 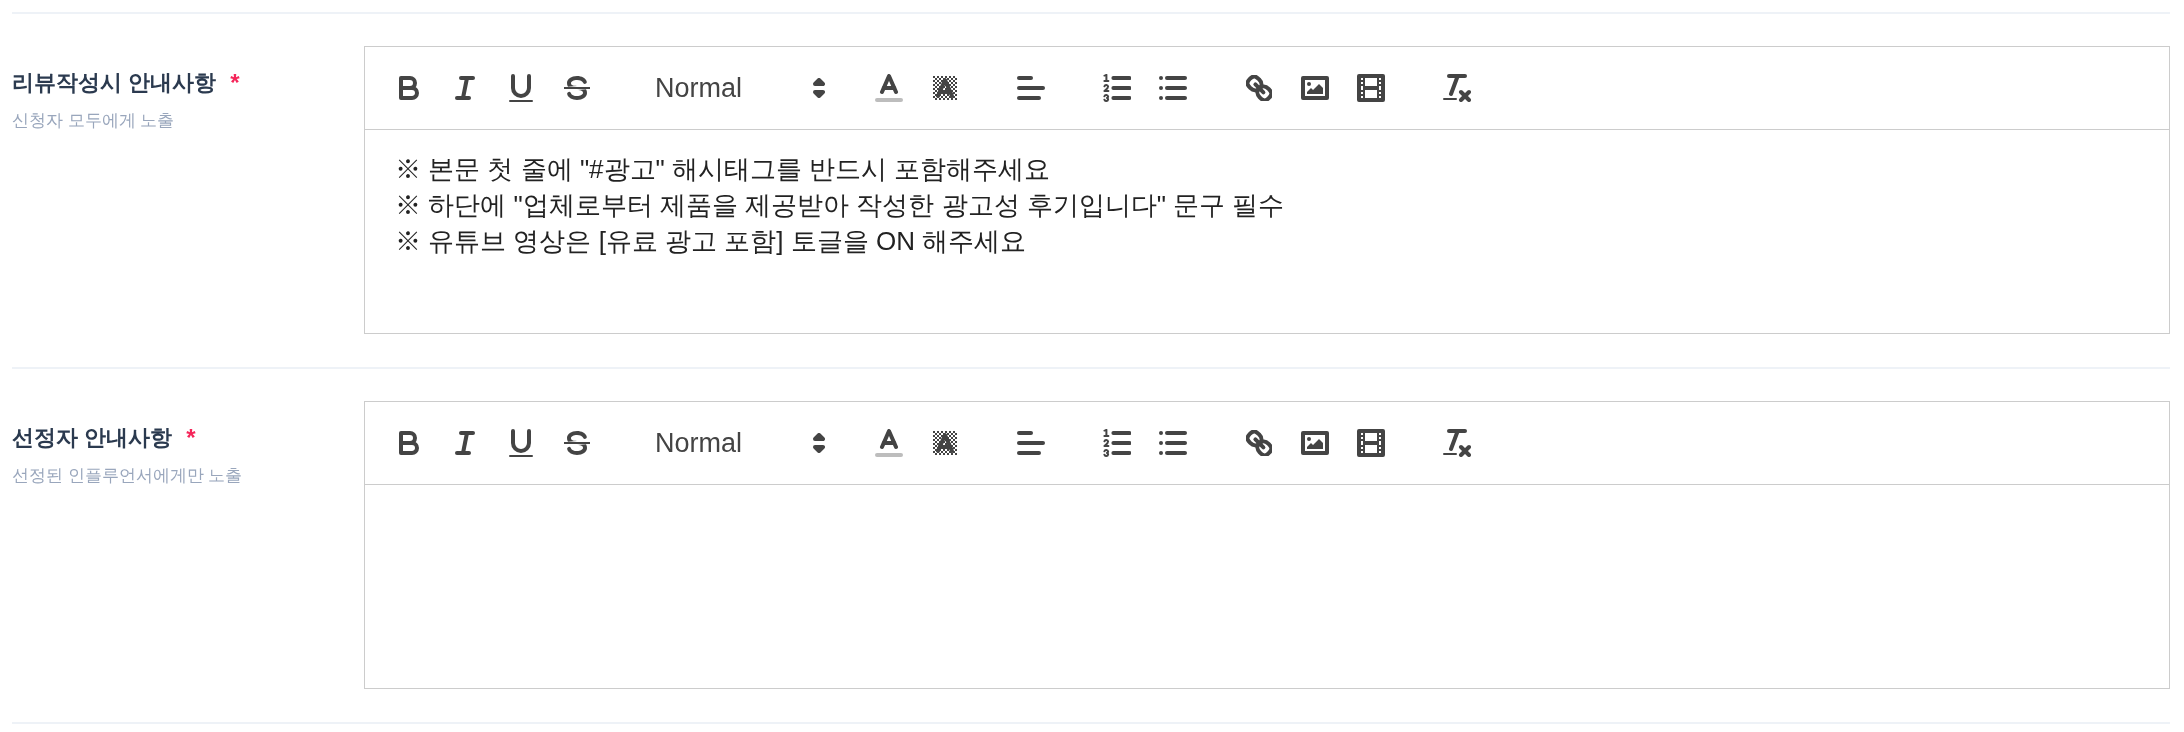 I want to click on field-hint: 신청자 모두에게 노출, so click(x=94, y=121).